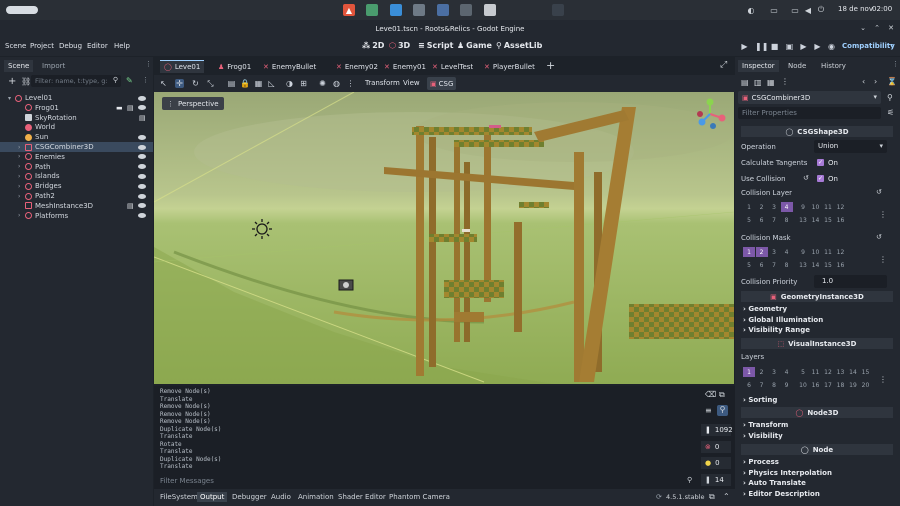 The image size is (900, 506). Describe the element at coordinates (817, 412) in the screenshot. I see `section-node3d: ◯ Node3D` at that location.